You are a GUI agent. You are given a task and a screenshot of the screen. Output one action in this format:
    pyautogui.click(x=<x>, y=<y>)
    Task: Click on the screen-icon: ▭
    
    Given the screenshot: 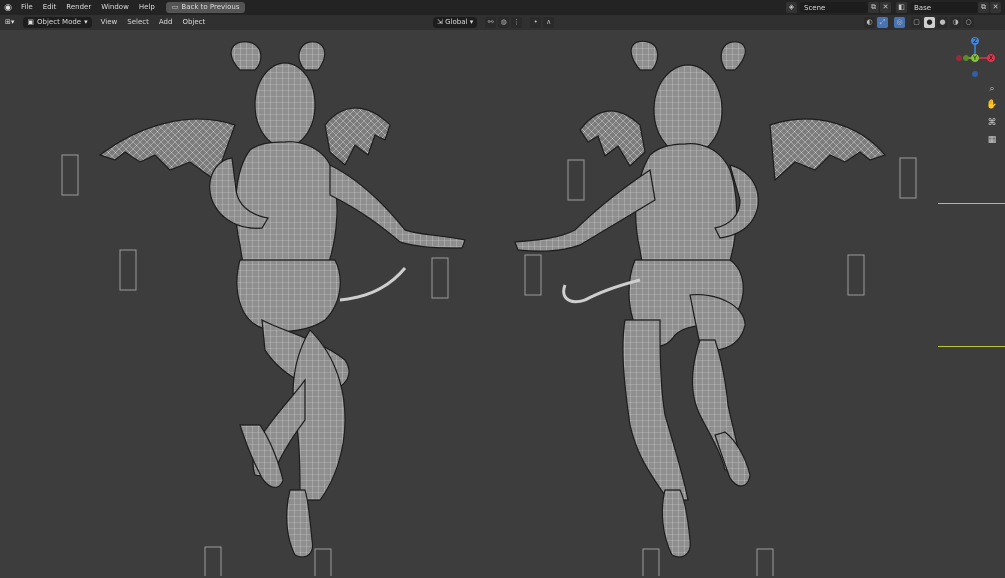 What is the action you would take?
    pyautogui.click(x=175, y=7)
    